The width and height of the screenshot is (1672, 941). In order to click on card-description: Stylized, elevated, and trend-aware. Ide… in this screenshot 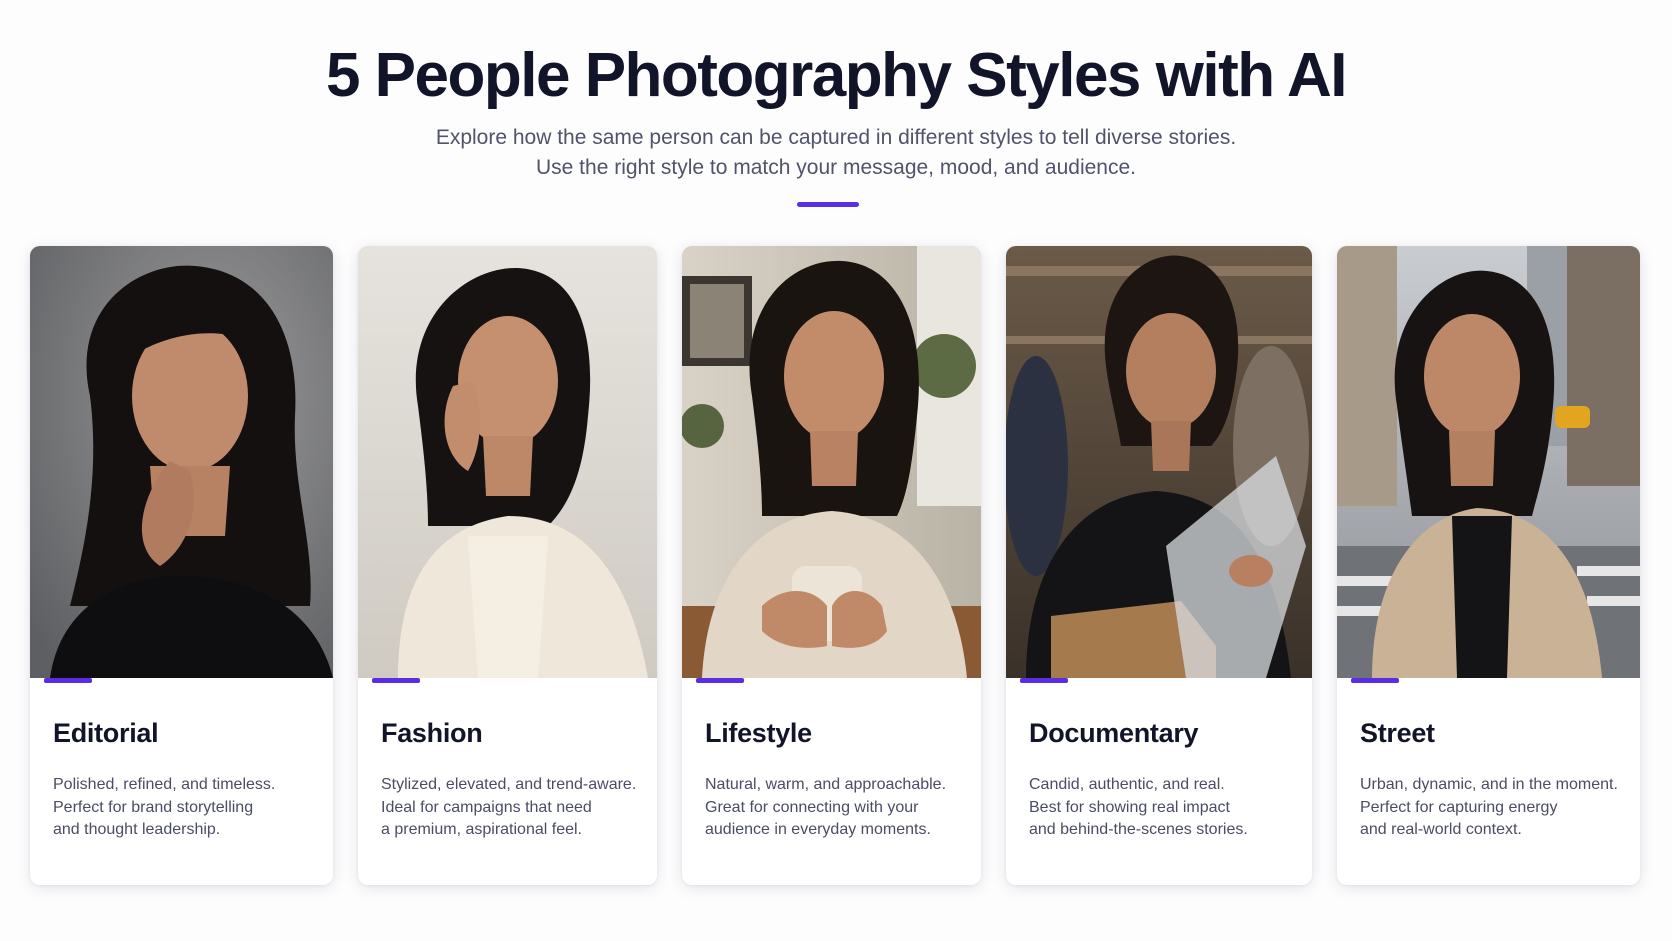, I will do `click(509, 807)`.